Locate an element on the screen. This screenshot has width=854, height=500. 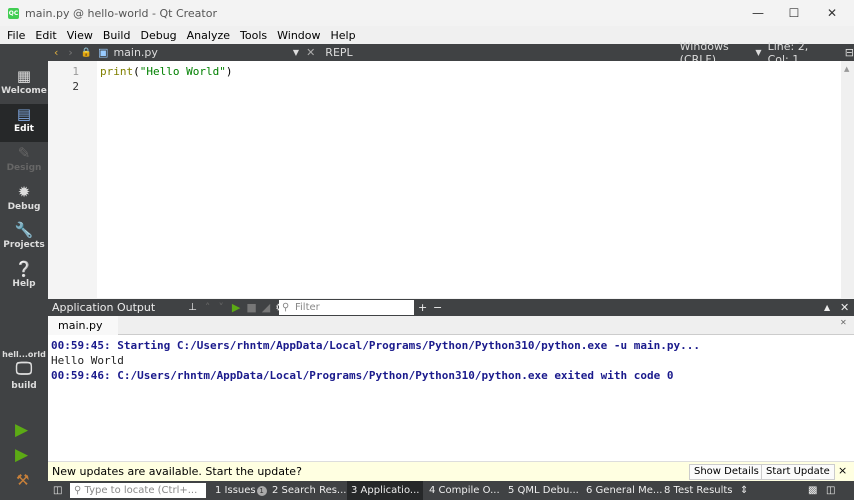
zoom-in-icon: + is located at coordinates (422, 307).